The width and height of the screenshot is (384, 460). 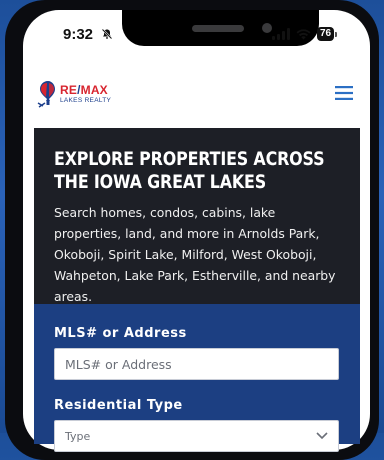 I want to click on wifi-icon, so click(x=303, y=34).